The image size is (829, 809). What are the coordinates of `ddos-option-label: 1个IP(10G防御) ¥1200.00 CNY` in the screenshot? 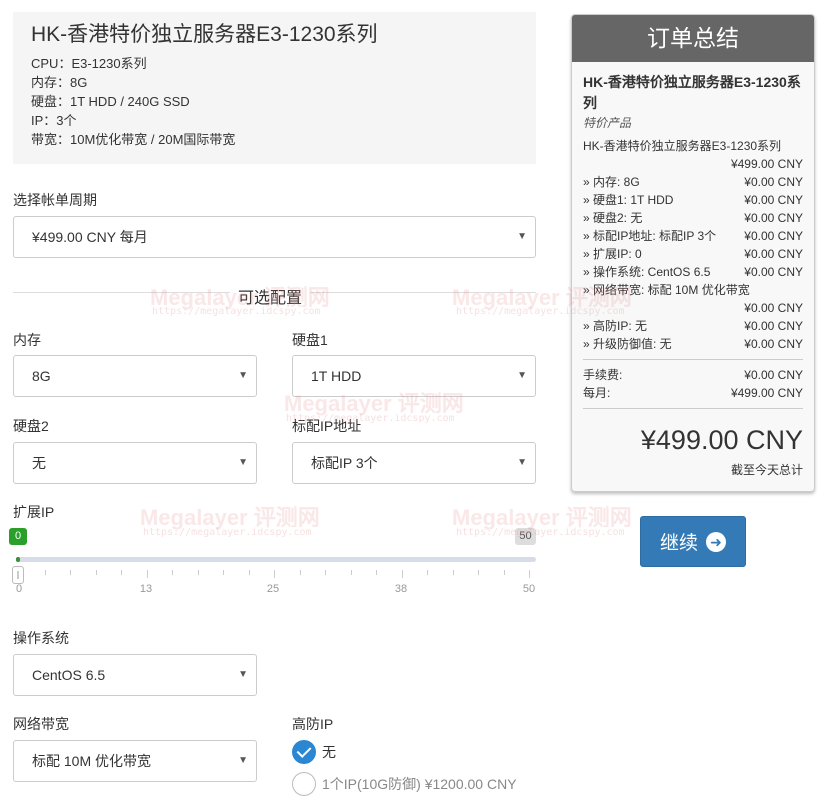 It's located at (419, 784).